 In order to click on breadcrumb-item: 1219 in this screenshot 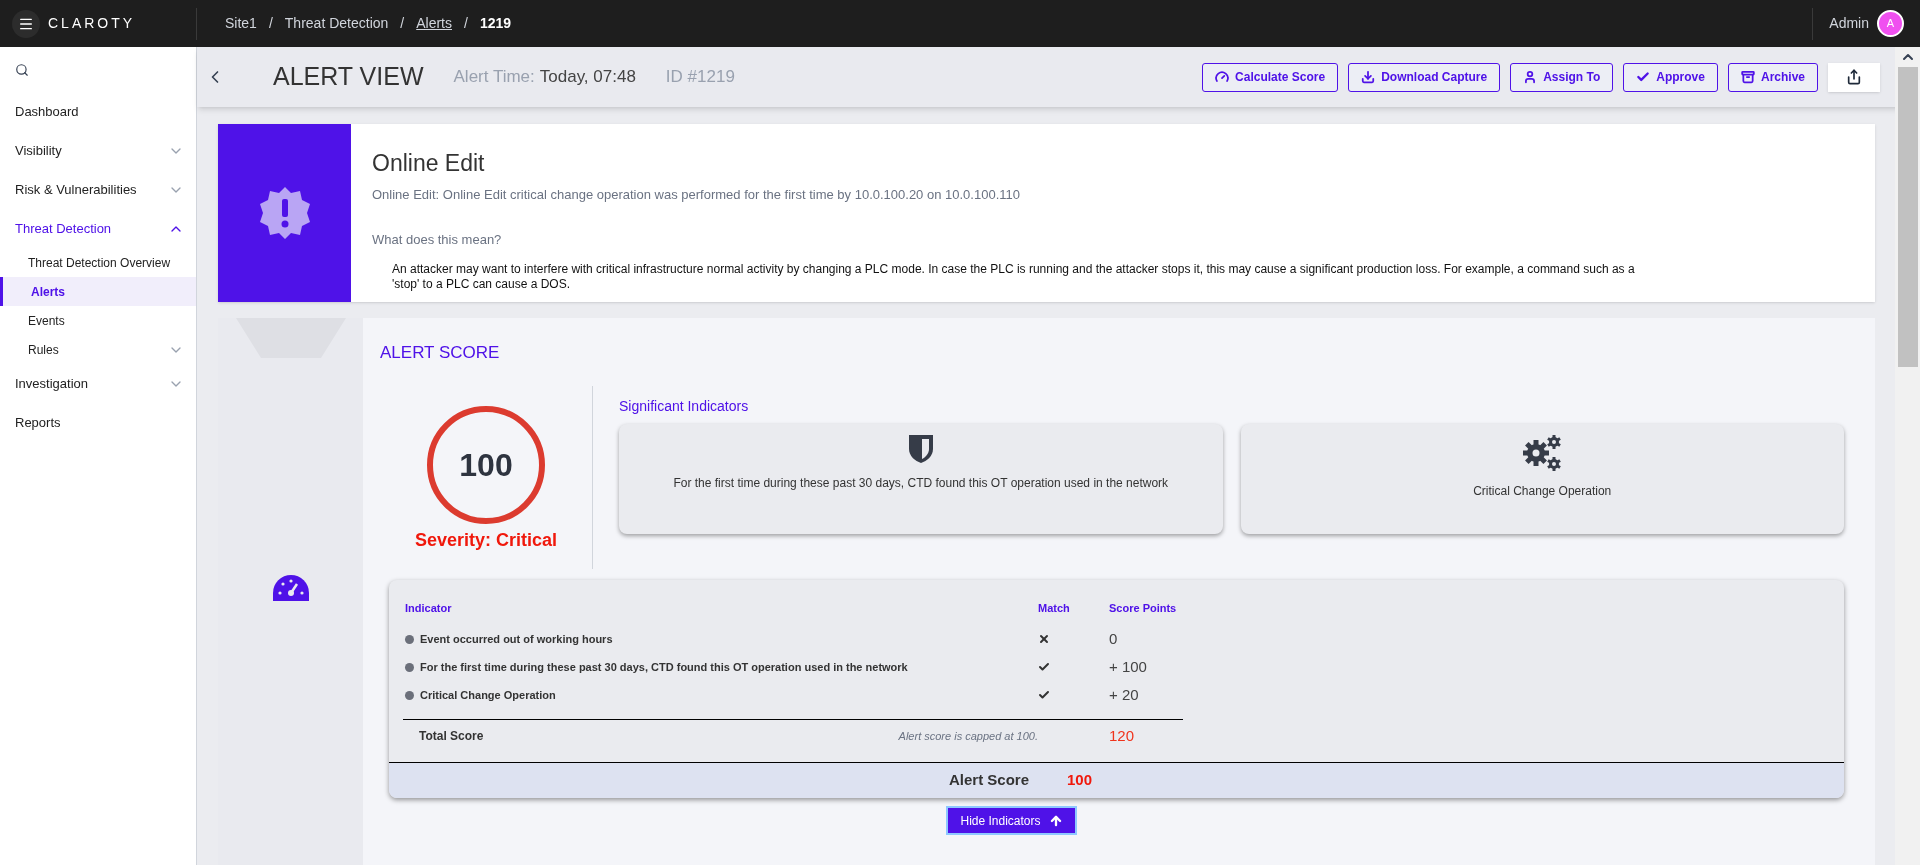, I will do `click(495, 23)`.